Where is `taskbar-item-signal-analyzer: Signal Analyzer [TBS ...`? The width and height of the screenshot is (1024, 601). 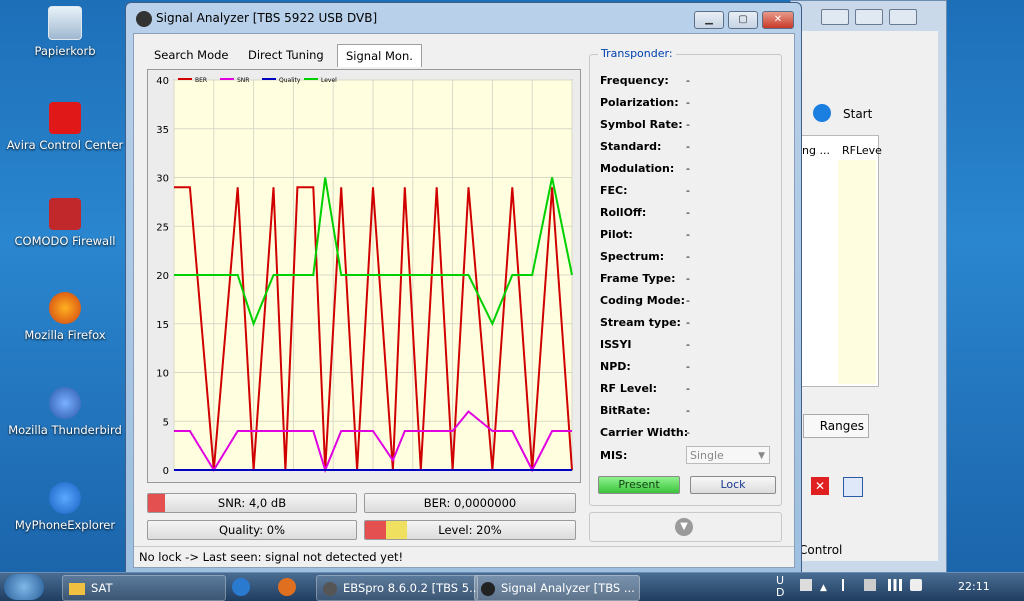 taskbar-item-signal-analyzer: Signal Analyzer [TBS ... is located at coordinates (557, 588).